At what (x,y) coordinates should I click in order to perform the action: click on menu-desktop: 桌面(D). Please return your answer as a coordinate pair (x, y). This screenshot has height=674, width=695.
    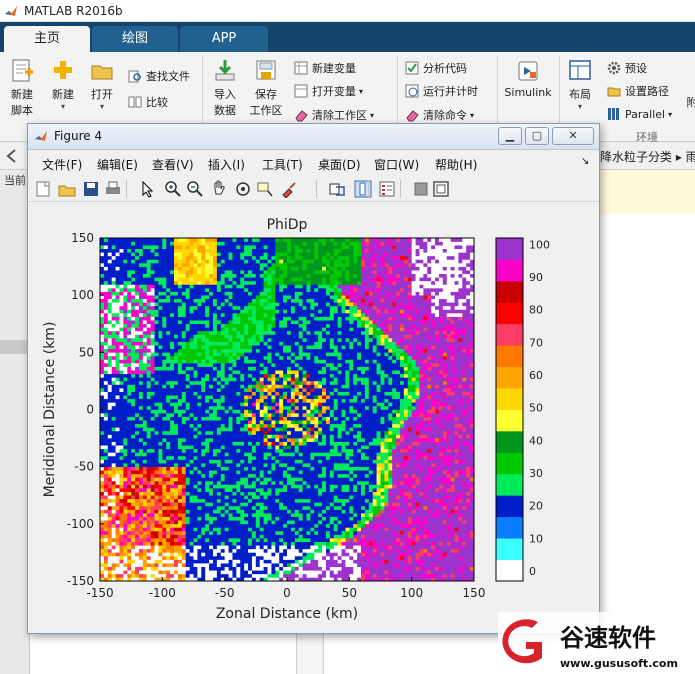
    Looking at the image, I should click on (339, 164).